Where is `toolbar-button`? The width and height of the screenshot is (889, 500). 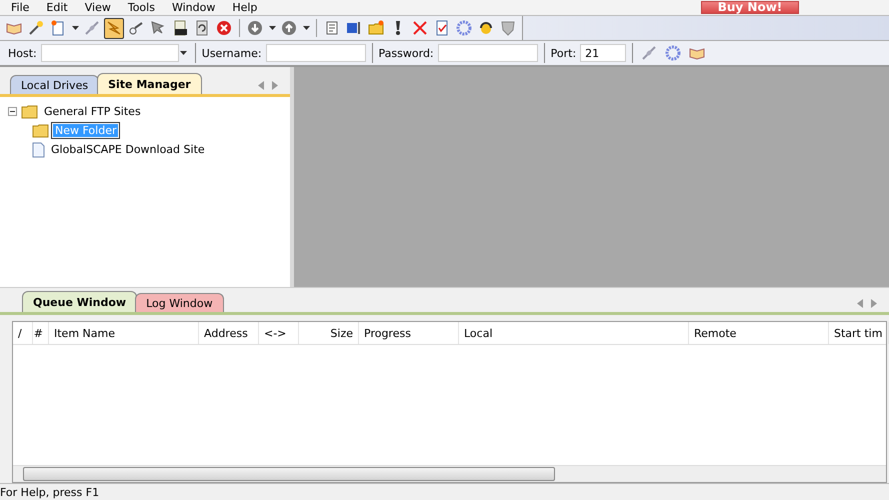
toolbar-button is located at coordinates (114, 28).